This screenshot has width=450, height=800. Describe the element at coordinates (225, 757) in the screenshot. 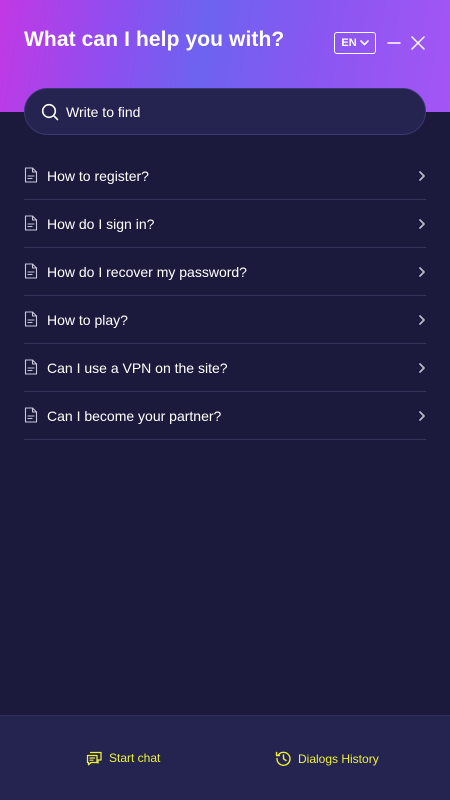

I see `footer: Start chat Dialogs History` at that location.